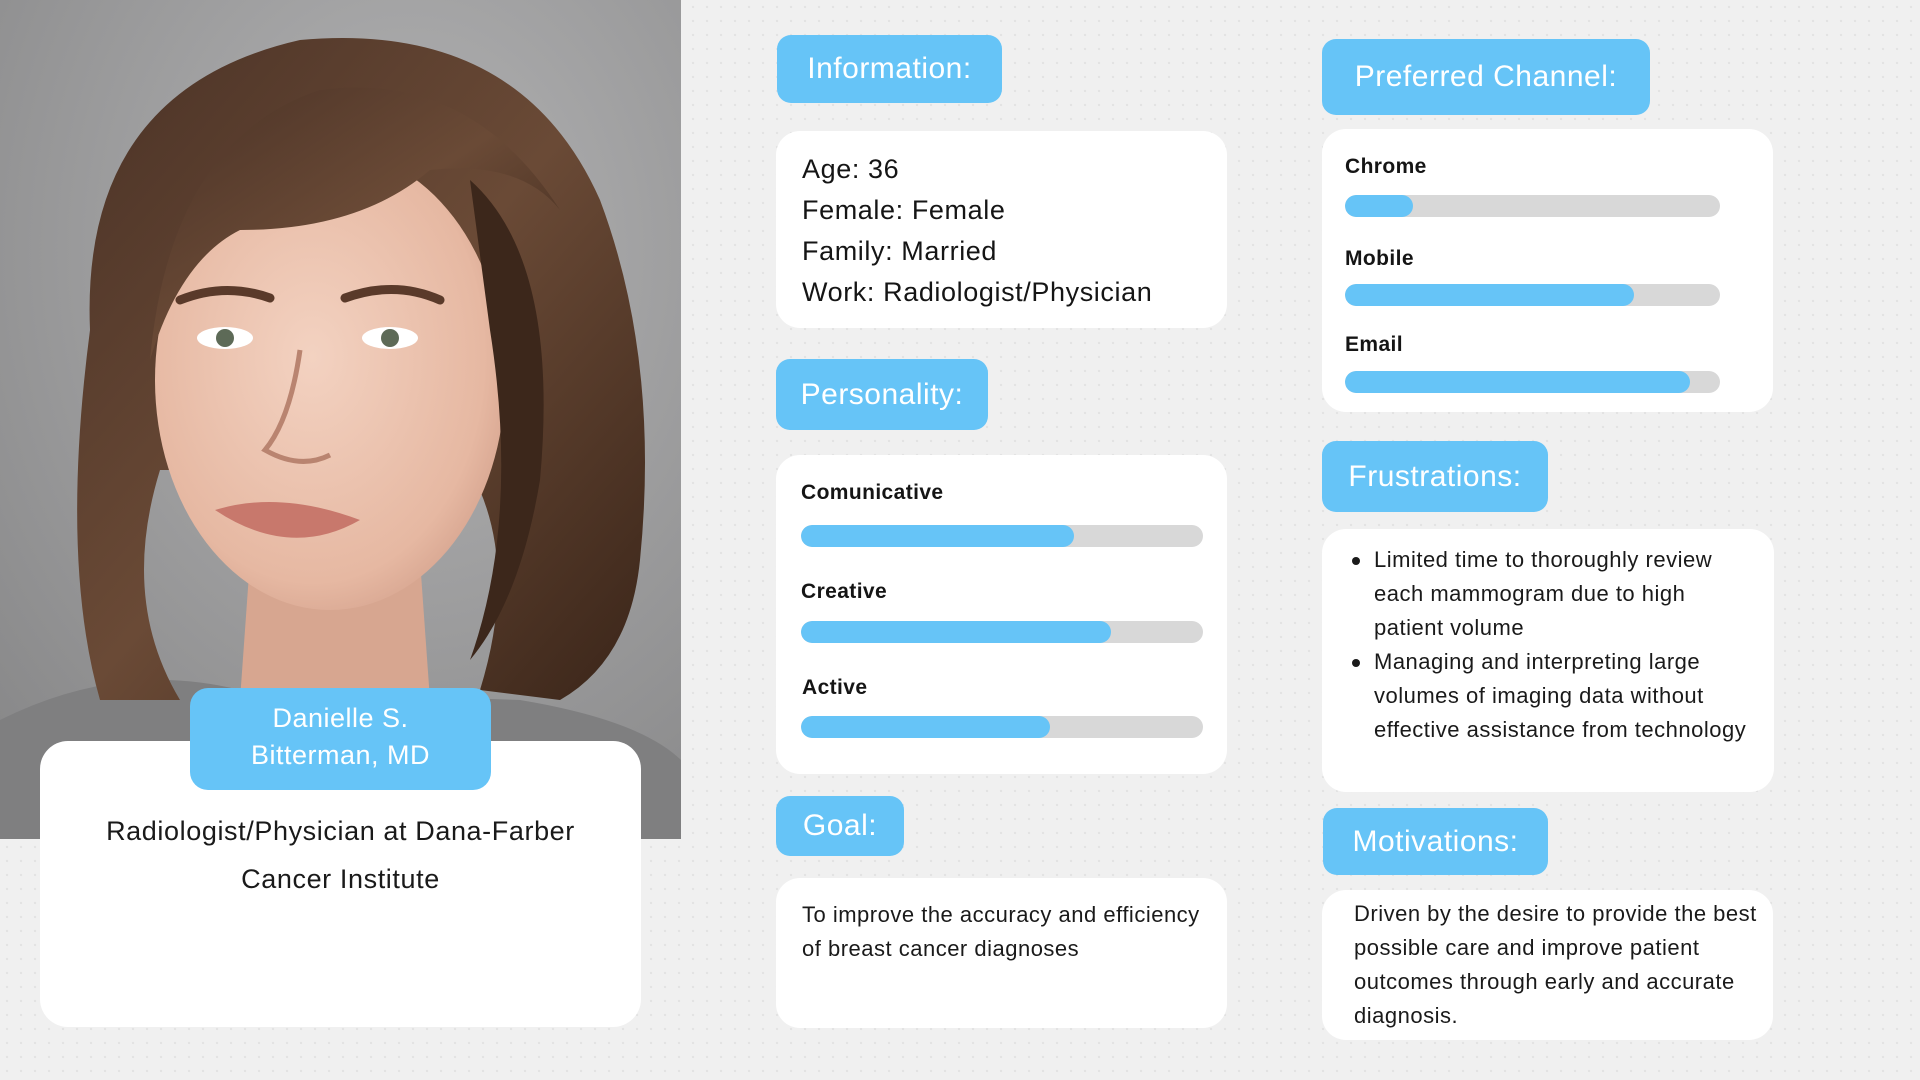 The image size is (1920, 1080). I want to click on preferred-channel-card: Chrome Mobile Email, so click(1547, 270).